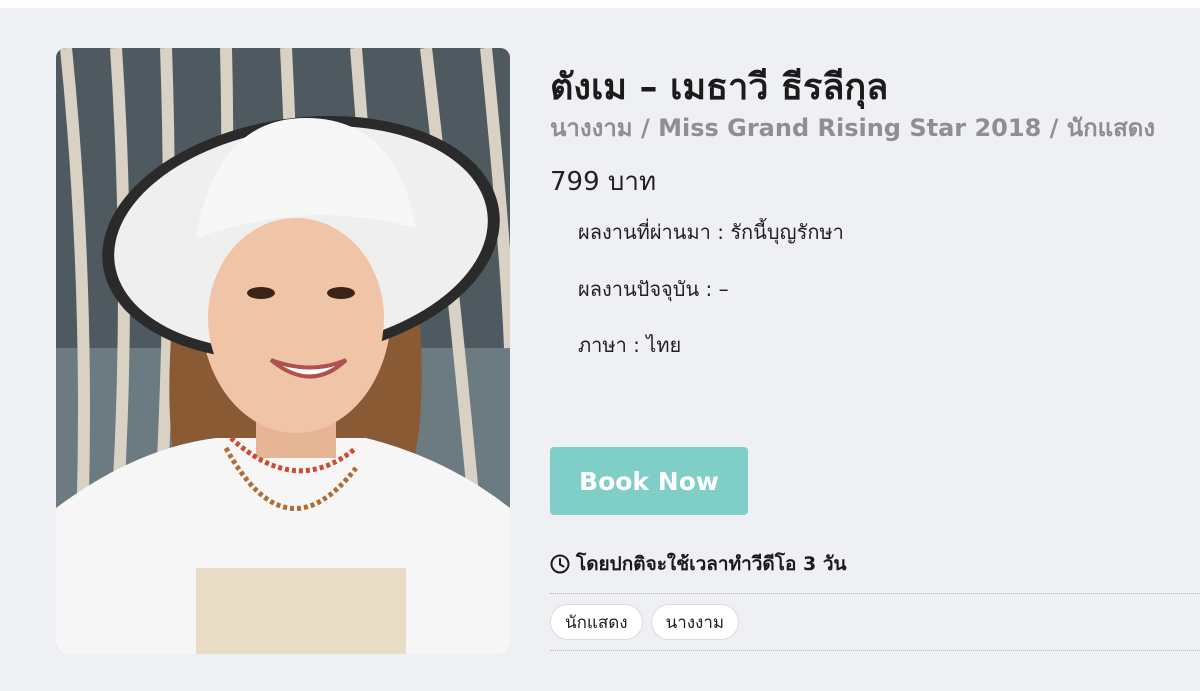 This screenshot has height=691, width=1200. I want to click on talent-name: ตังเม – เมธาวี ธีรลีกุล, so click(719, 87).